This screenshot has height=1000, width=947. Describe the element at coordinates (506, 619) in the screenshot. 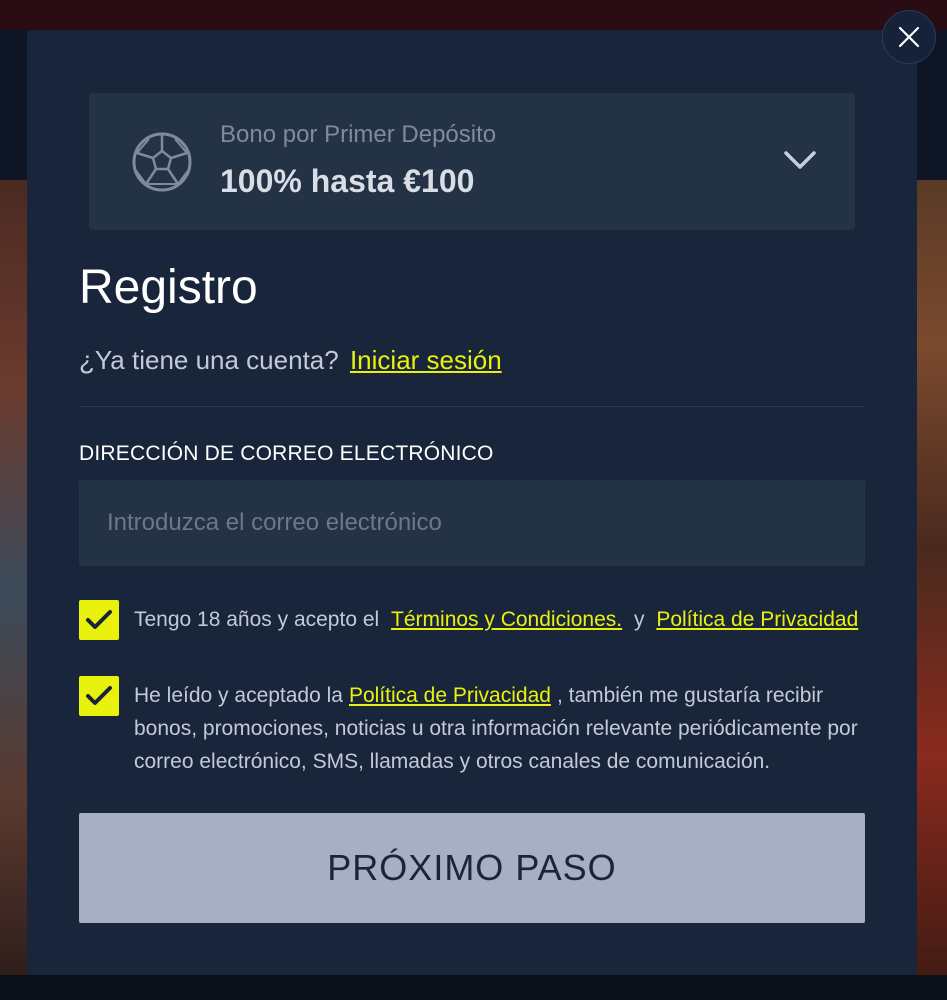

I see `terms-link: Términos y Condiciones.` at that location.